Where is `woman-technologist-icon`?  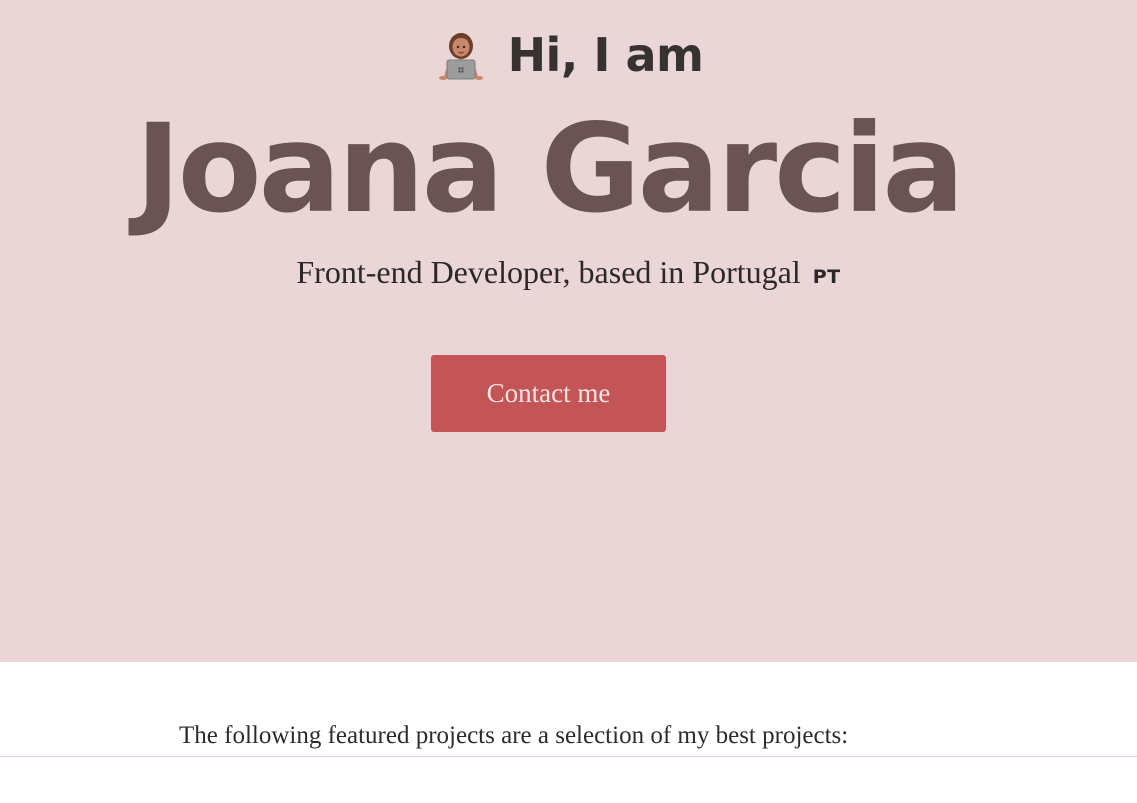
woman-technologist-icon is located at coordinates (461, 55).